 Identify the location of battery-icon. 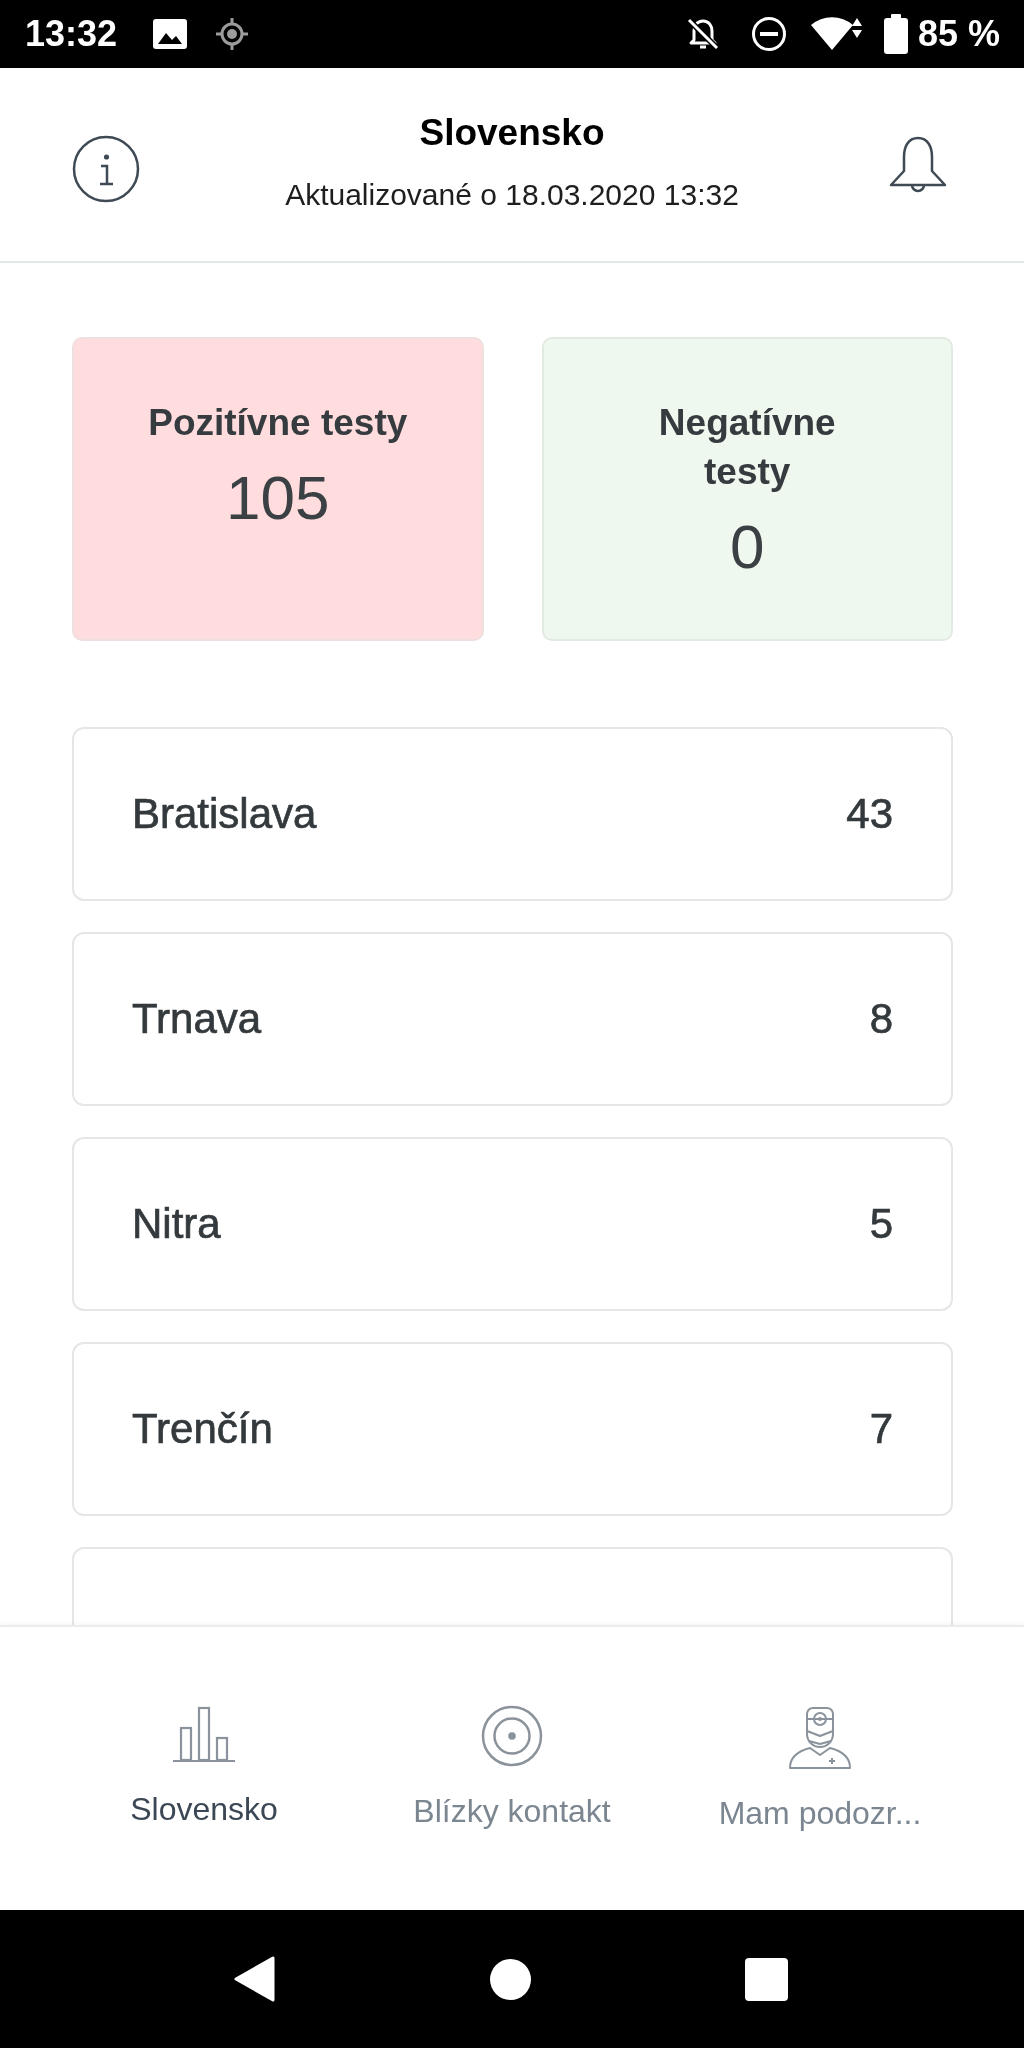
(895, 34).